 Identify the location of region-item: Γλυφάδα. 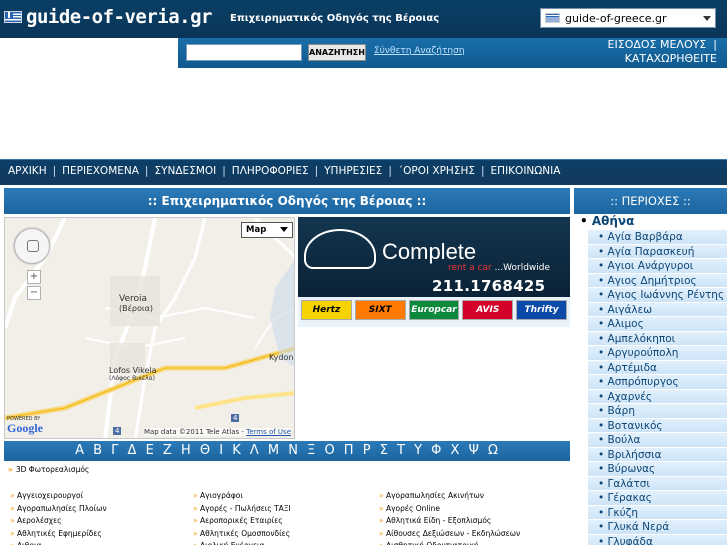
(657, 539).